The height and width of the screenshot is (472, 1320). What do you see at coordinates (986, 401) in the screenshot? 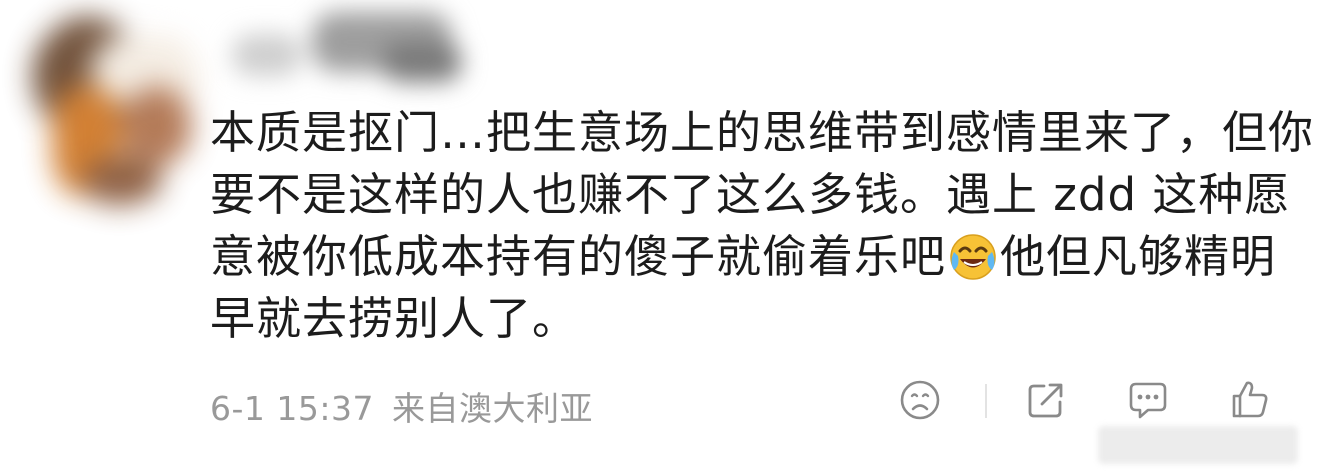
I see `divider` at bounding box center [986, 401].